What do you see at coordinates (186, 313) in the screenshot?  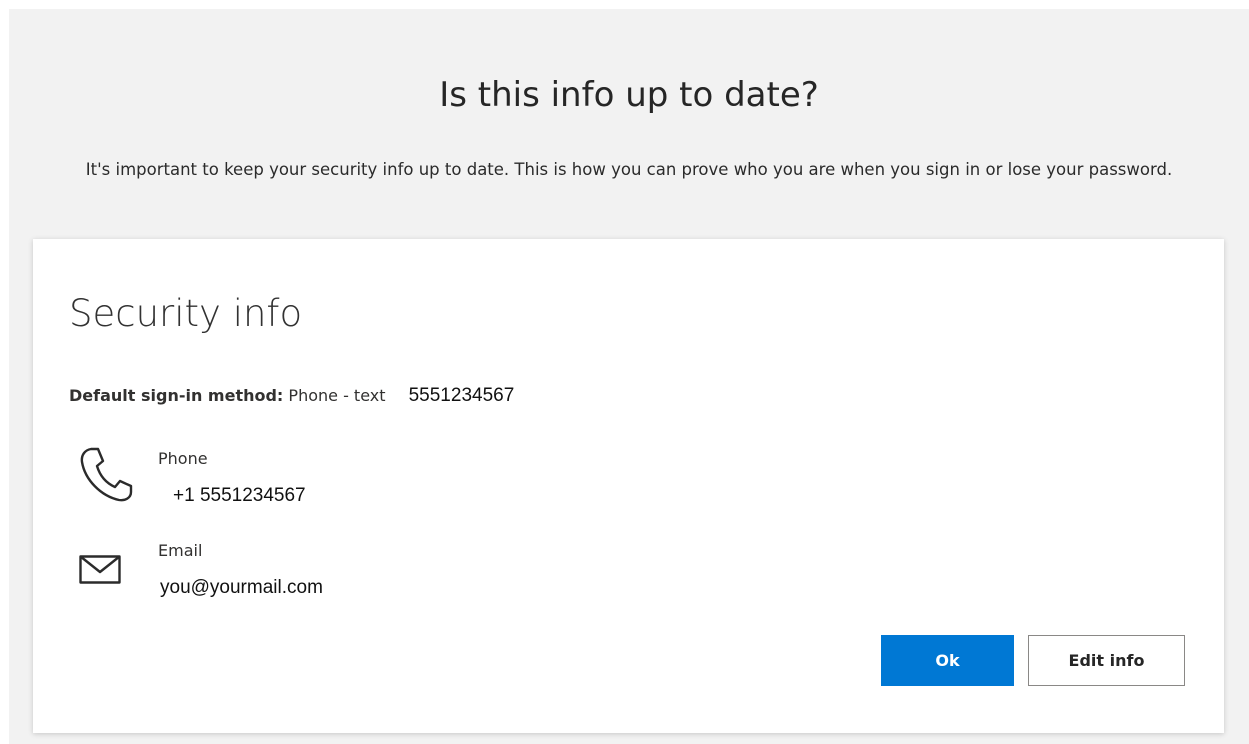 I see `card-title: Security info` at bounding box center [186, 313].